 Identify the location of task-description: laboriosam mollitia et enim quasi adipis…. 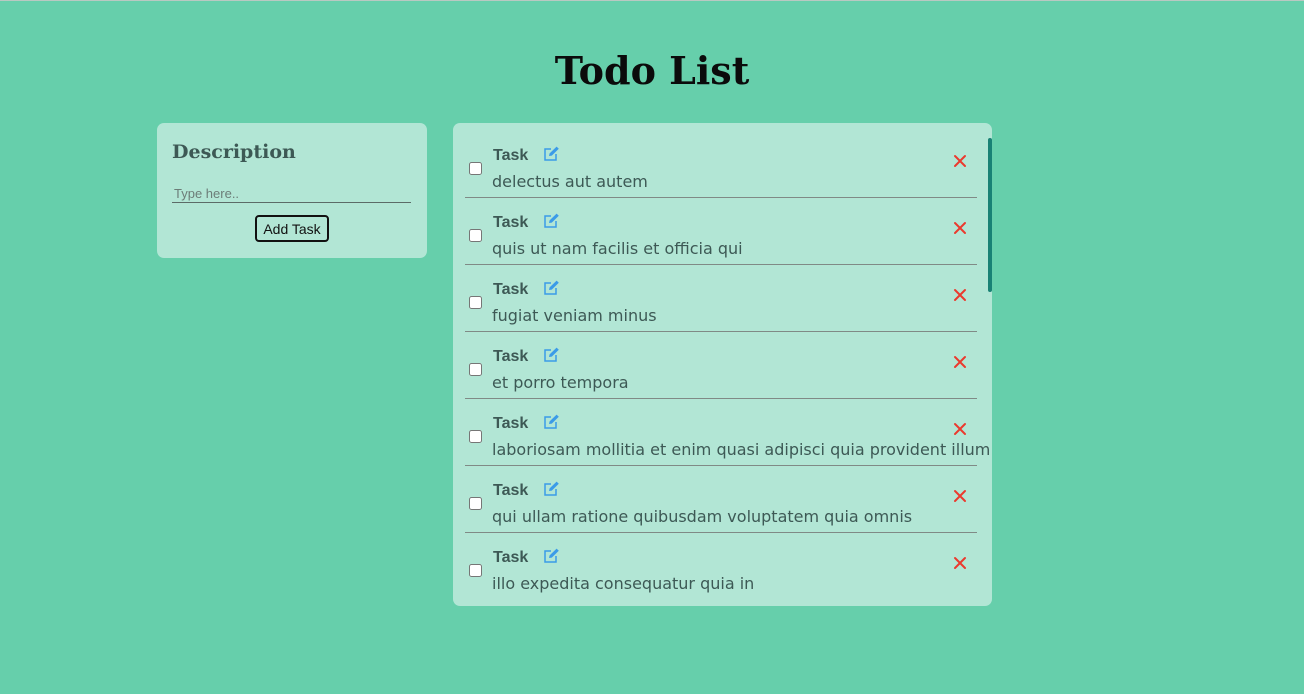
(741, 449).